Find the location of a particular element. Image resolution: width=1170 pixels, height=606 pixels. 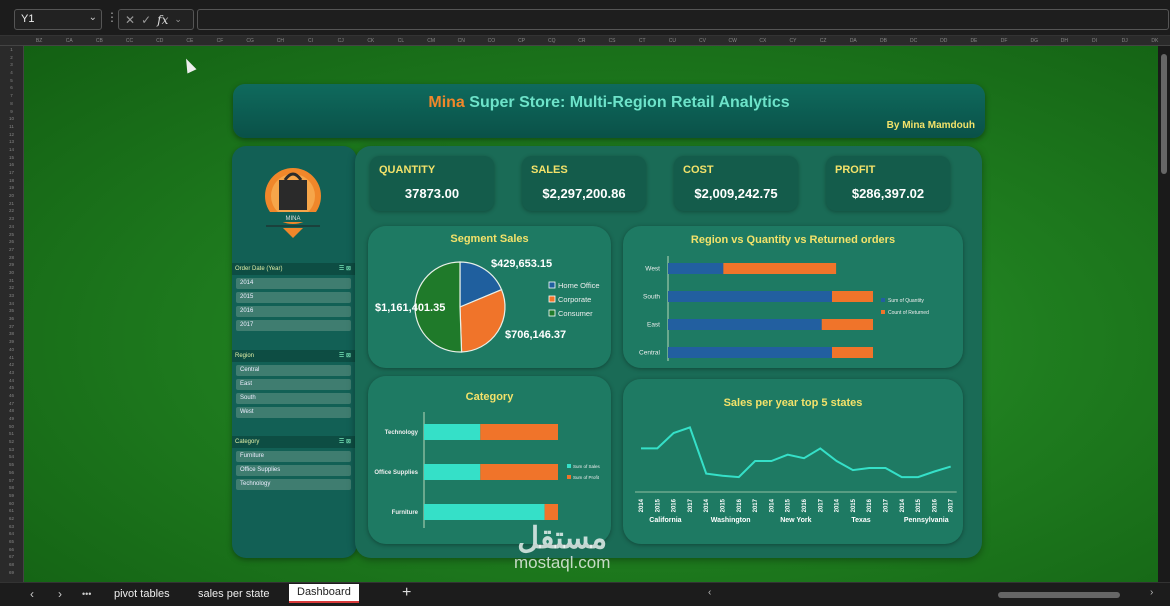

column-header: CJ is located at coordinates (341, 40).